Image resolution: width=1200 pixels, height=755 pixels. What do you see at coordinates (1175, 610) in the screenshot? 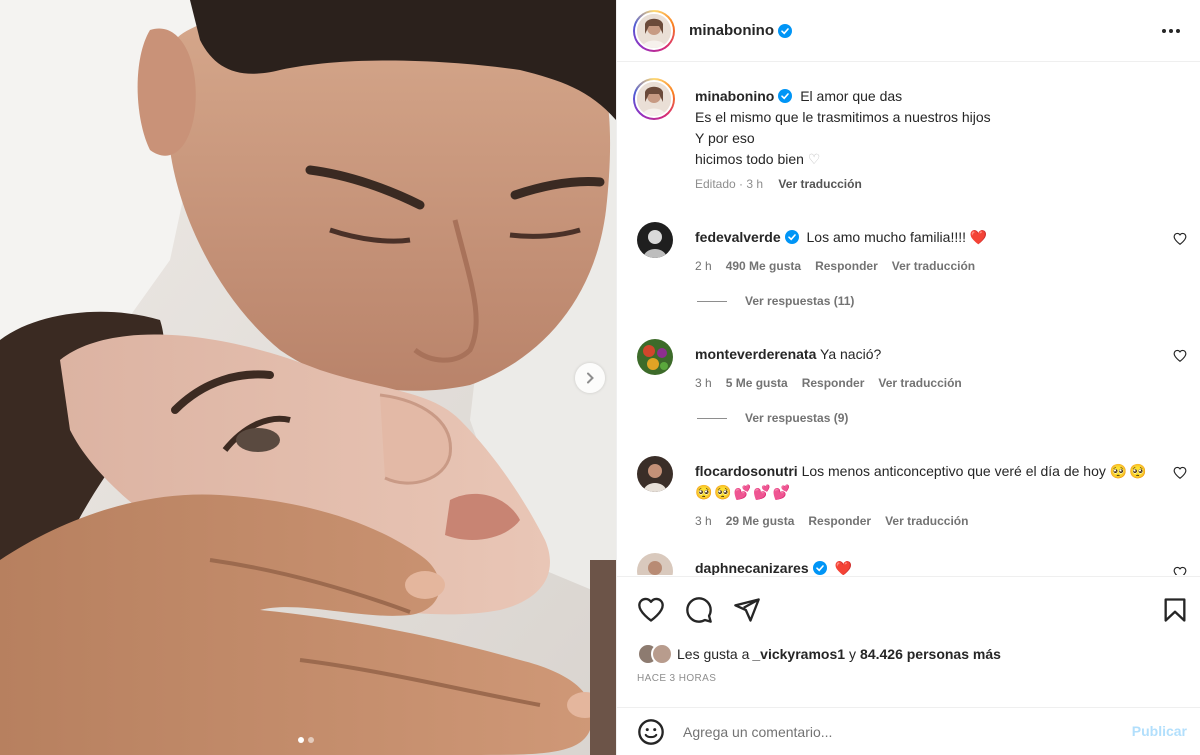
I see `bookmark-icon` at bounding box center [1175, 610].